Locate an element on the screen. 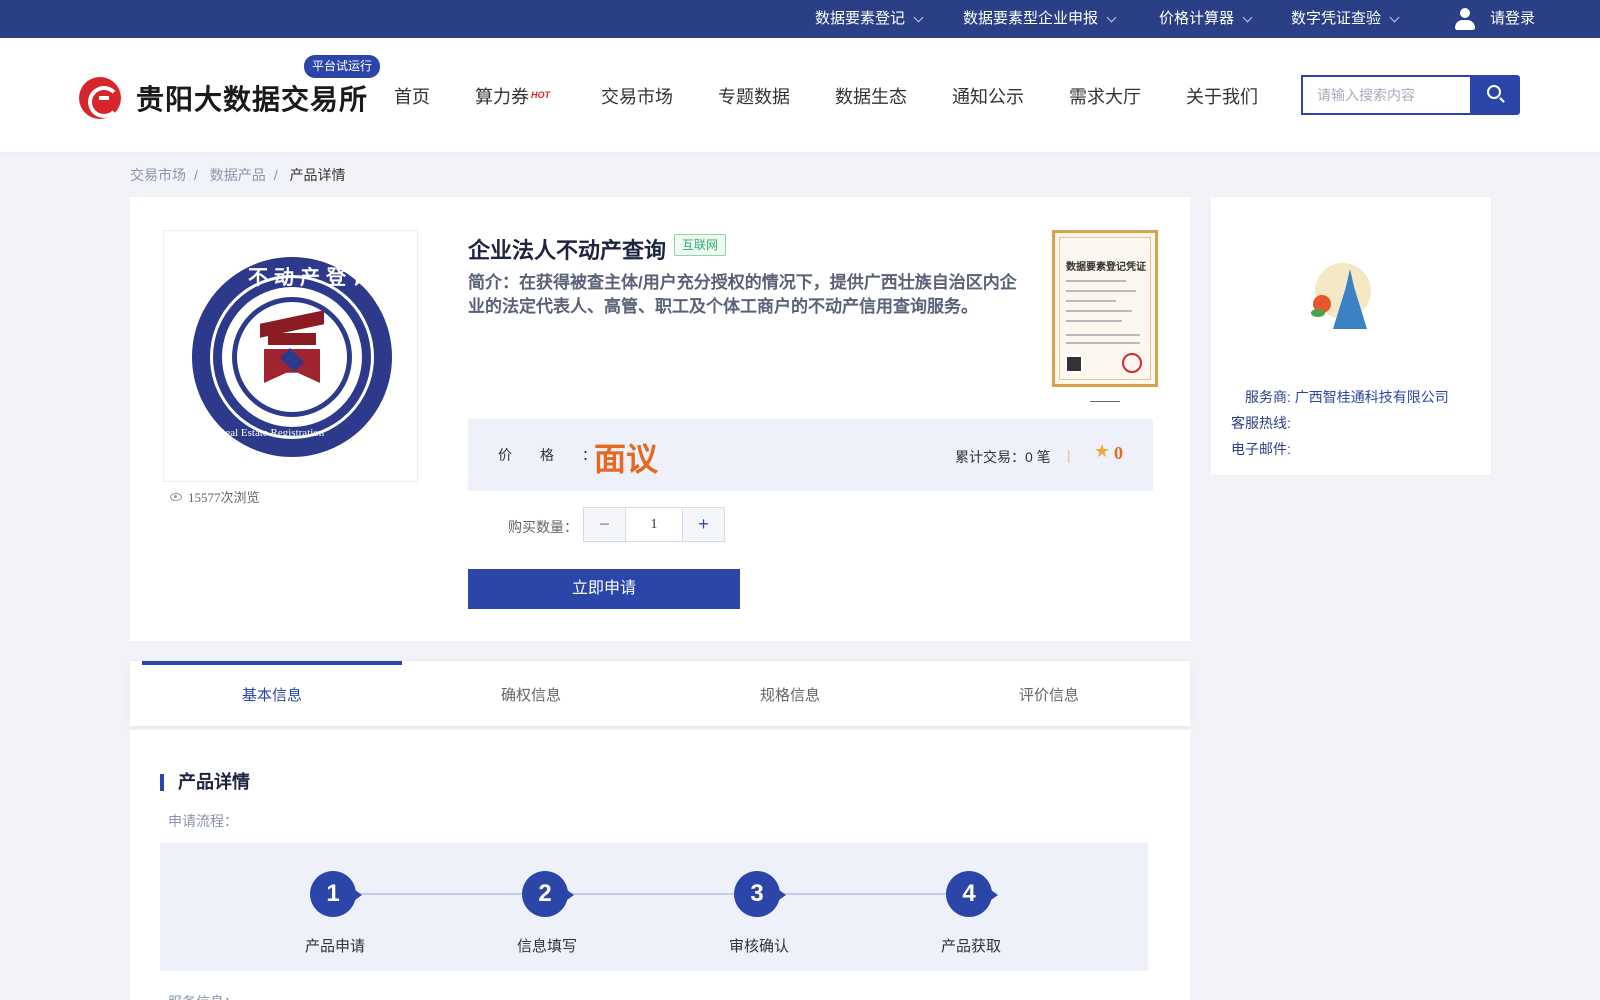  topbar-item-label: 数字凭证查验 is located at coordinates (1336, 18).